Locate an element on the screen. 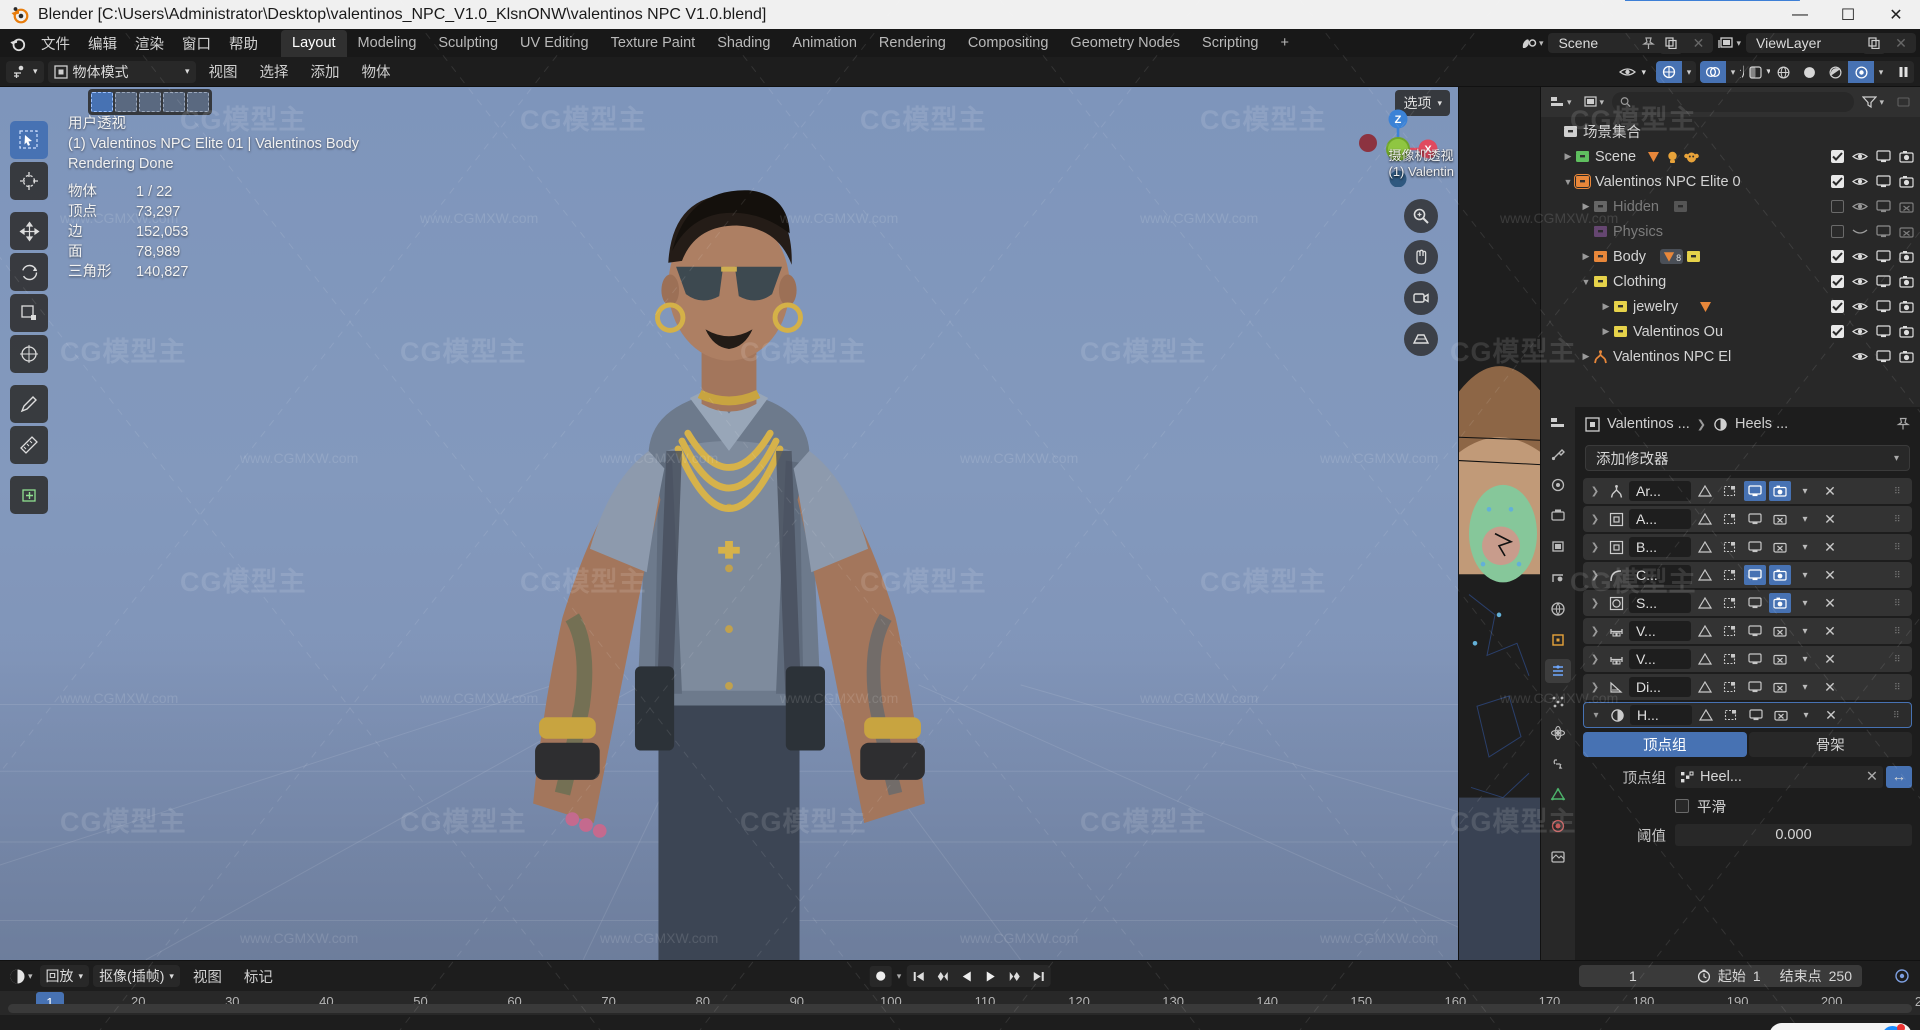  tab-vertex-group: 顶点组 is located at coordinates (1665, 744).